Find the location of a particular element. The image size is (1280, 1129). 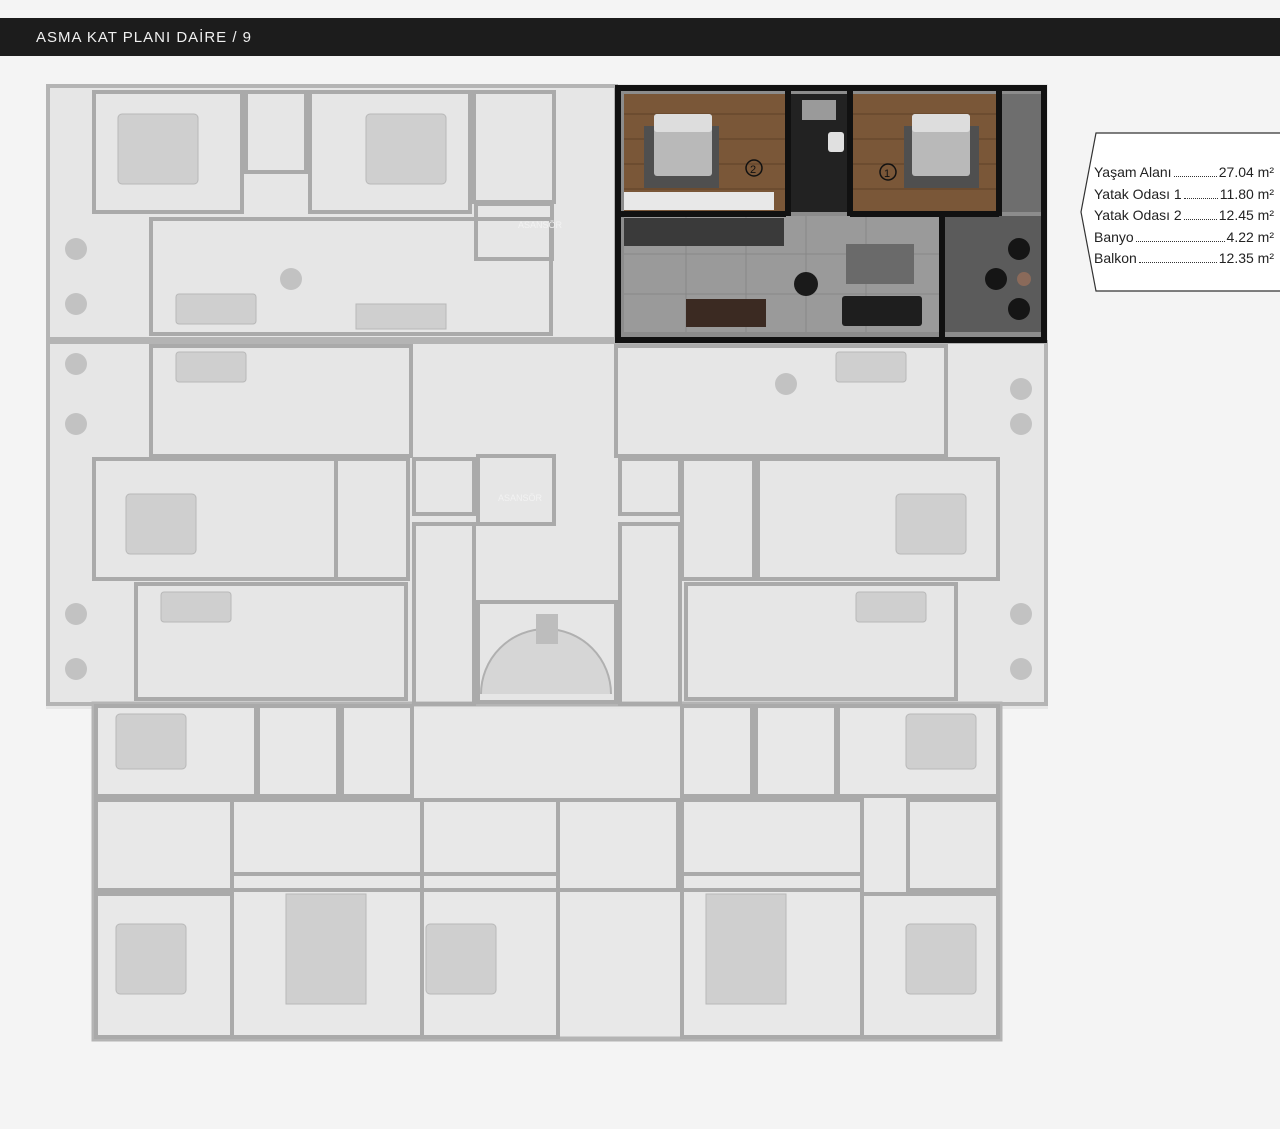

title-bar: ASMA KAT PLANI DAİRE / 9 is located at coordinates (640, 37).